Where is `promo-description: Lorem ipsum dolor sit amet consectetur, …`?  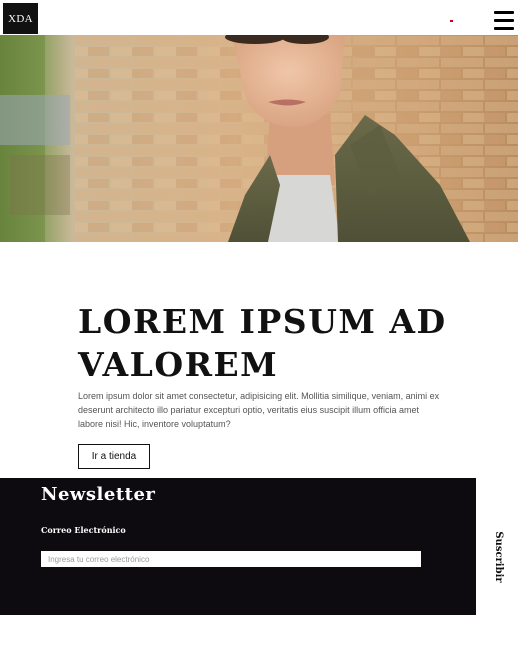
promo-description: Lorem ipsum dolor sit amet consectetur, … is located at coordinates (259, 410).